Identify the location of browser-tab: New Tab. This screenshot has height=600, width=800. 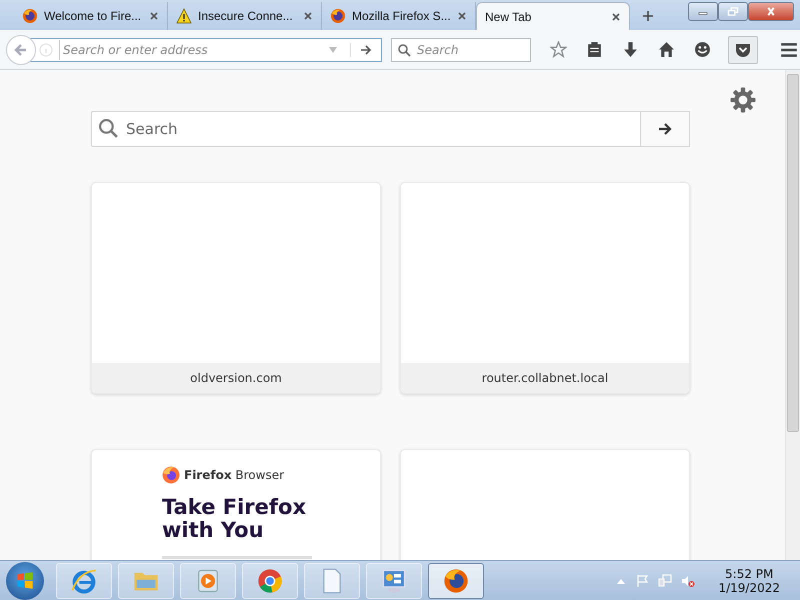
(553, 16).